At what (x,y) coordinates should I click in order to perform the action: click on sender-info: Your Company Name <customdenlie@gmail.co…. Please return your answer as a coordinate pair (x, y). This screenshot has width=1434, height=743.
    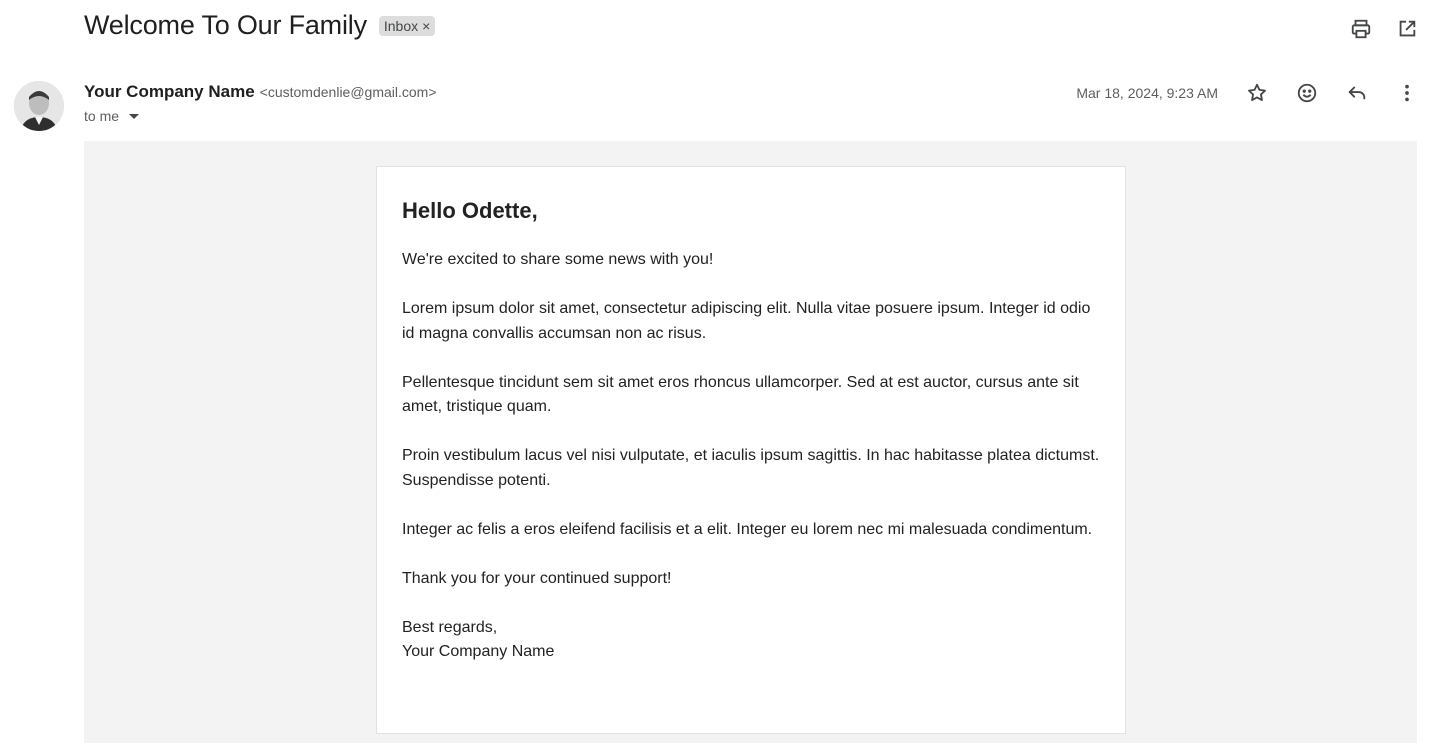
    Looking at the image, I should click on (260, 103).